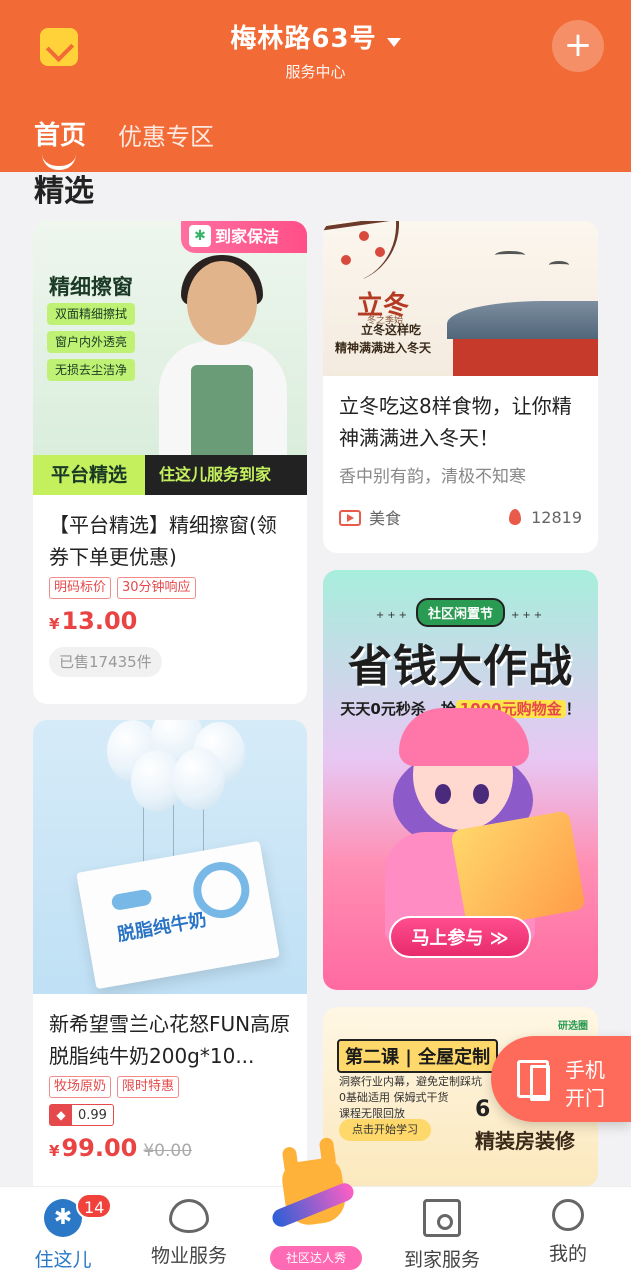 The width and height of the screenshot is (631, 1280). What do you see at coordinates (215, 474) in the screenshot?
I see `image-footer-right: 住这儿服务到家` at bounding box center [215, 474].